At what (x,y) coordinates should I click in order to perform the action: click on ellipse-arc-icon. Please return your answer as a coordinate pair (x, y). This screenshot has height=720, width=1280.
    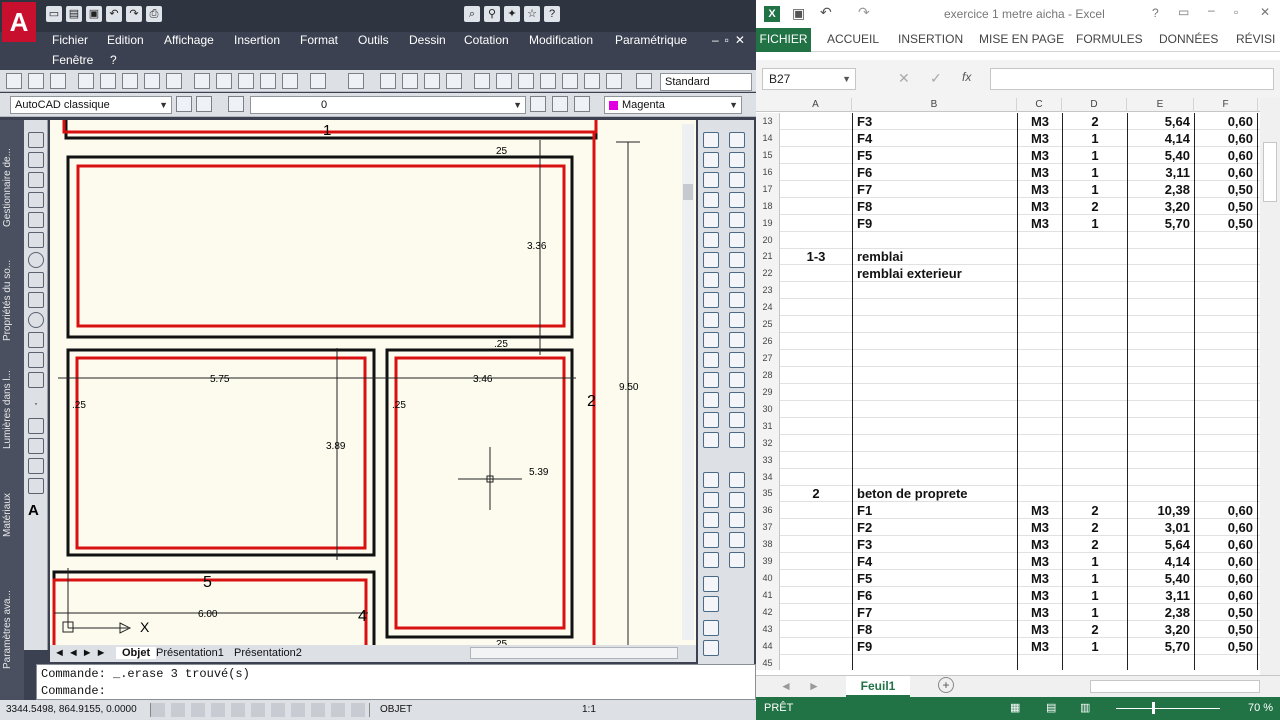
    Looking at the image, I should click on (36, 340).